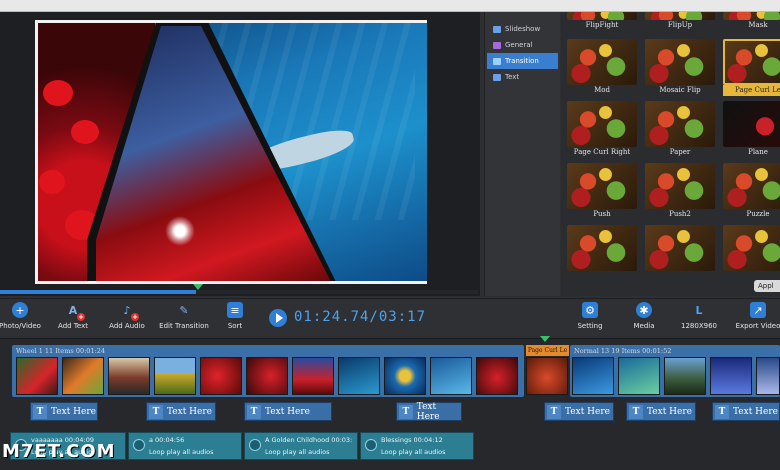  I want to click on media-button: ✱ Media, so click(644, 316).